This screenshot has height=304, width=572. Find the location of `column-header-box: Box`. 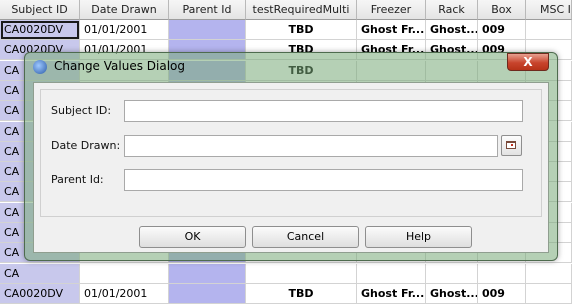

column-header-box: Box is located at coordinates (502, 10).